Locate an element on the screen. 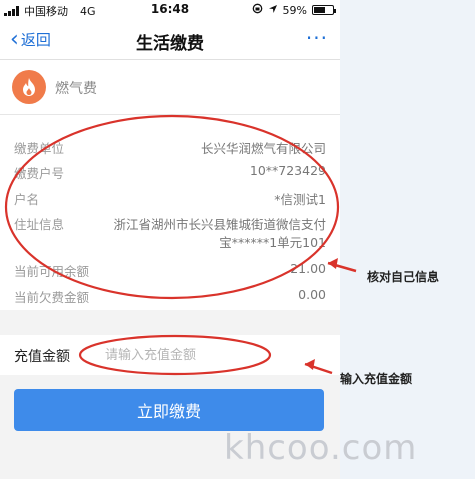 Image resolution: width=475 pixels, height=479 pixels. watermark: khcoo.com is located at coordinates (321, 448).